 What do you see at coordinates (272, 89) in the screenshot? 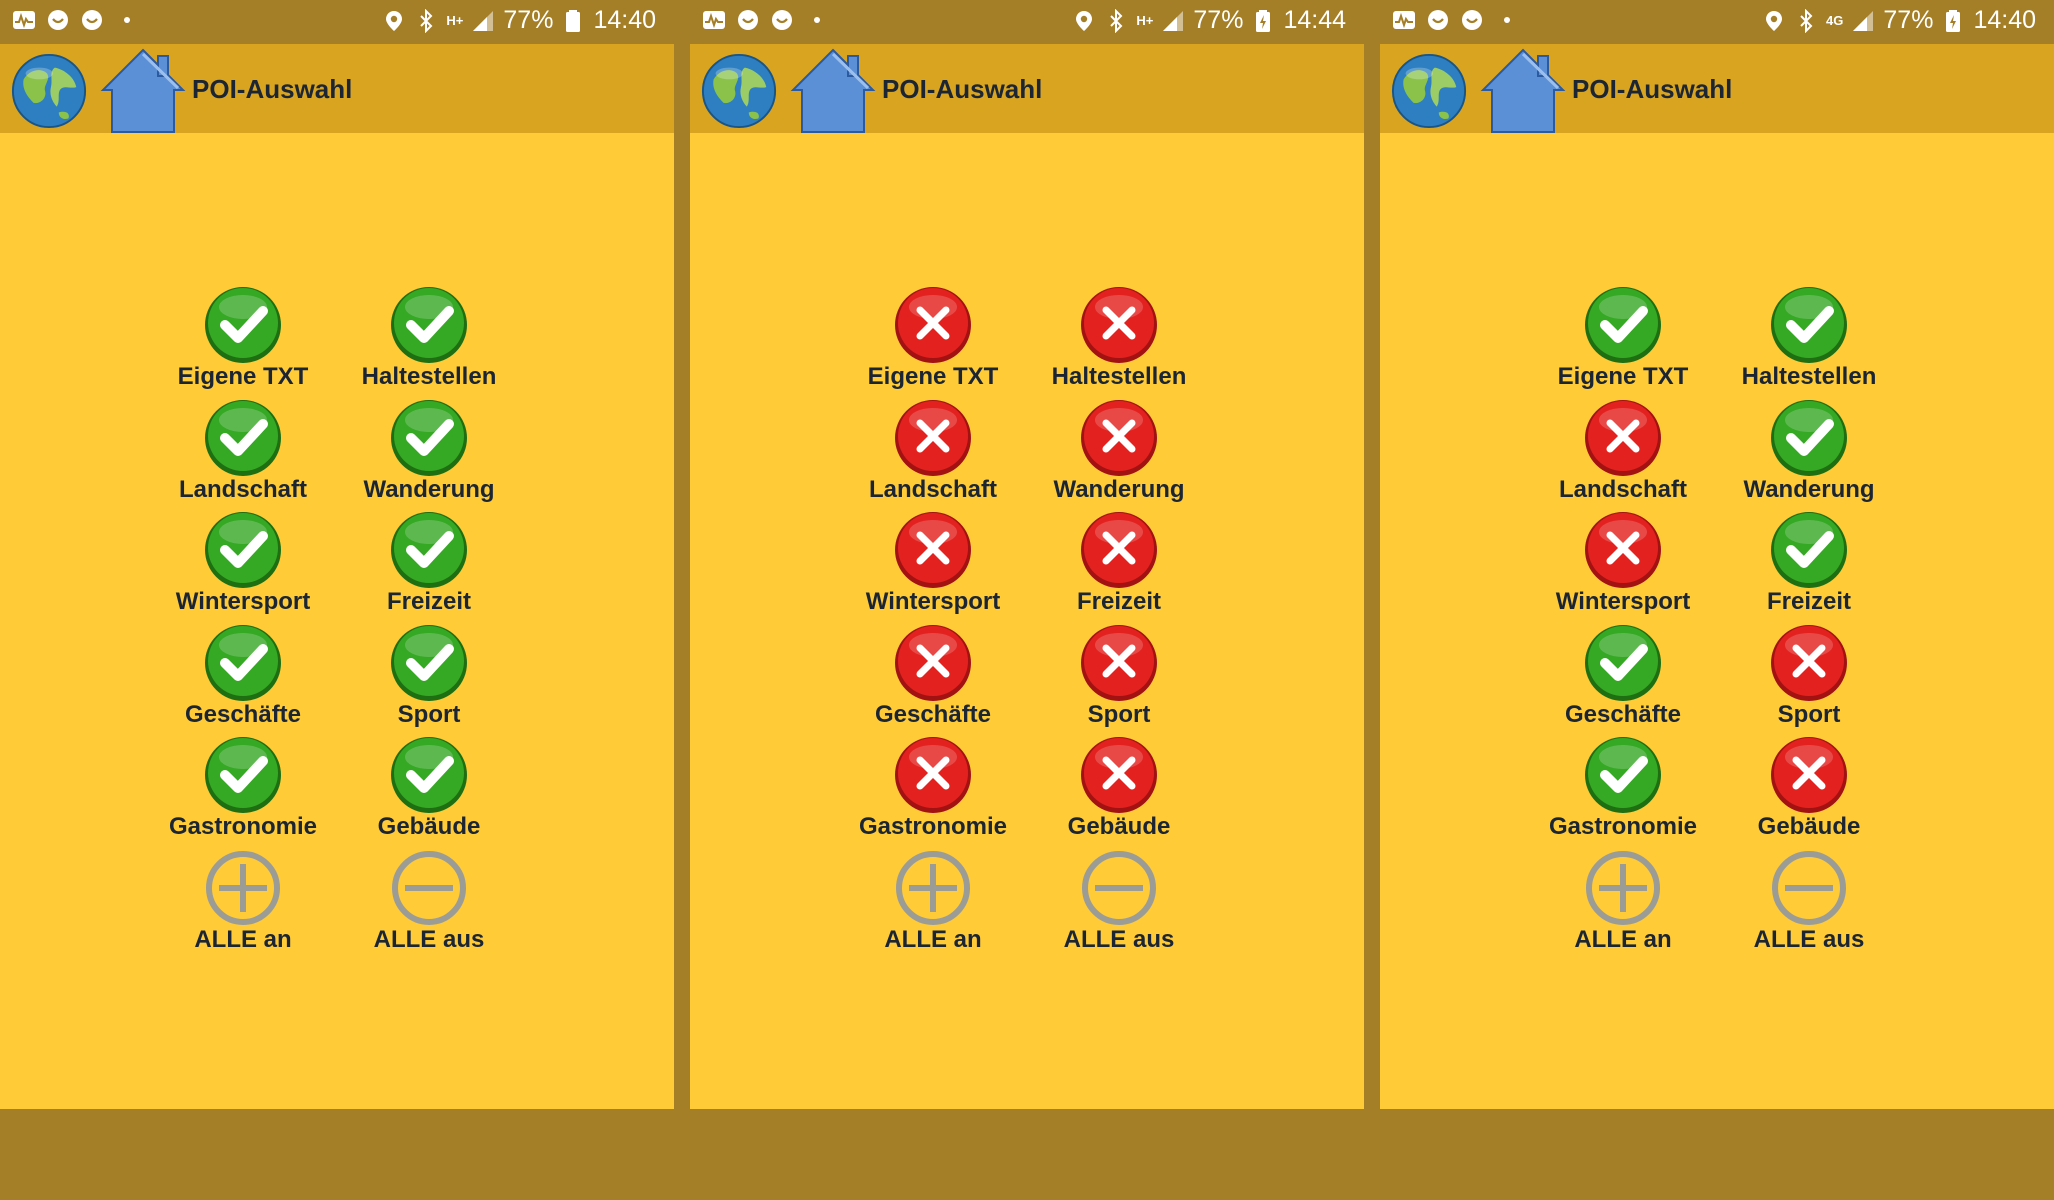
I see `page-title: POI-Auswahl` at bounding box center [272, 89].